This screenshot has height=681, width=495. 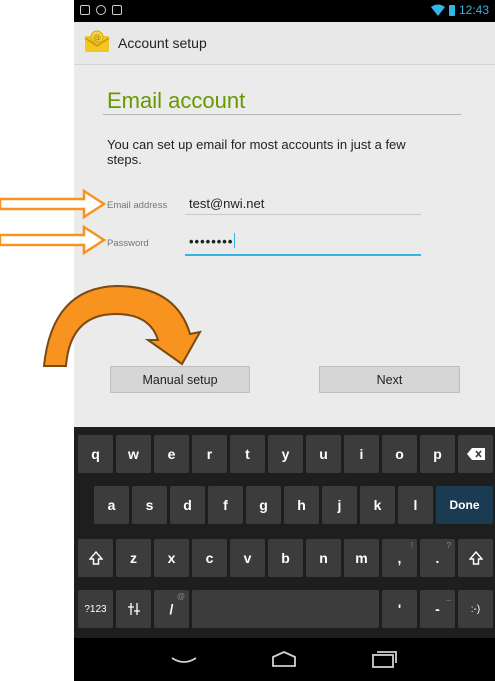 What do you see at coordinates (53, 240) in the screenshot?
I see `password-pointer-arrow-icon` at bounding box center [53, 240].